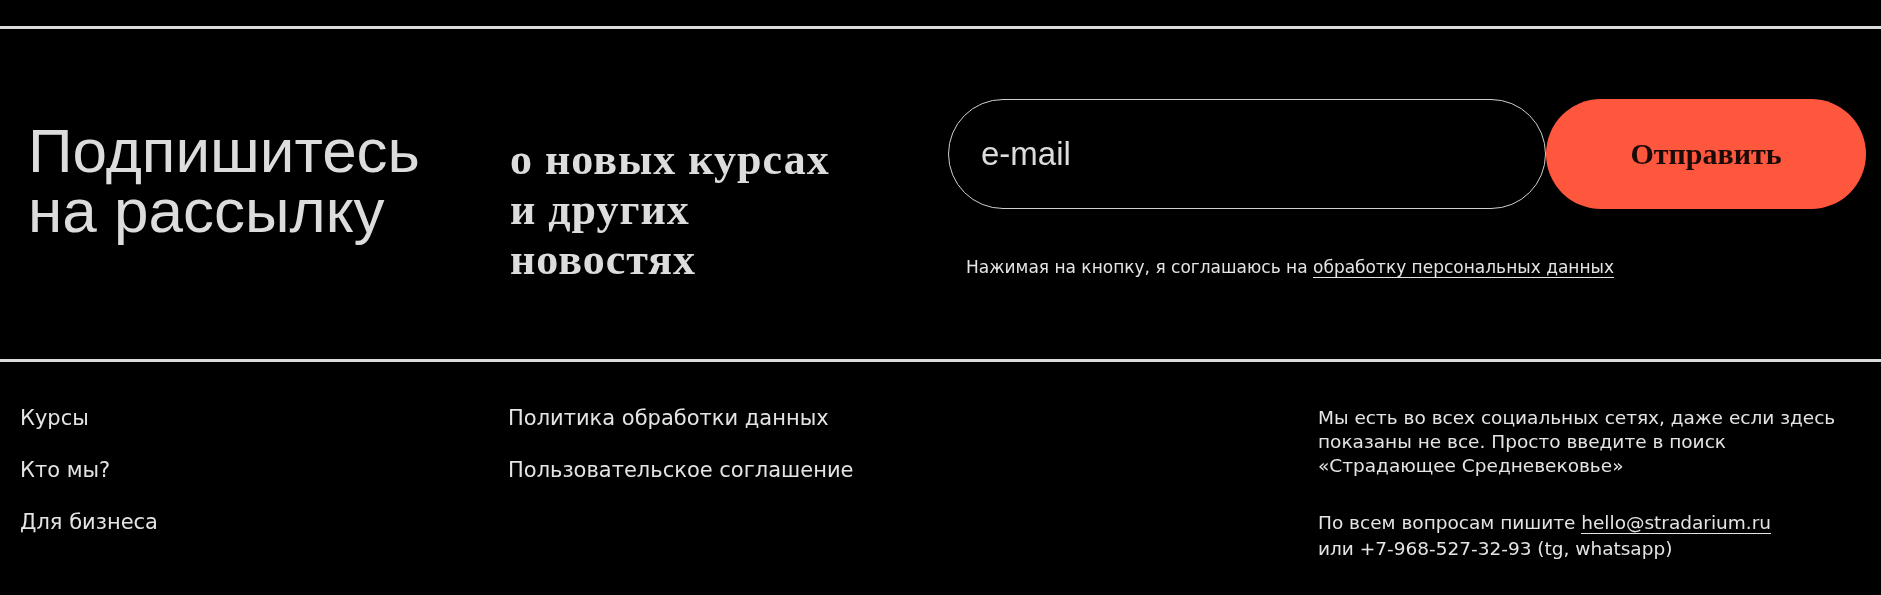 The height and width of the screenshot is (595, 1881). I want to click on nav-link: Курсы, so click(264, 418).